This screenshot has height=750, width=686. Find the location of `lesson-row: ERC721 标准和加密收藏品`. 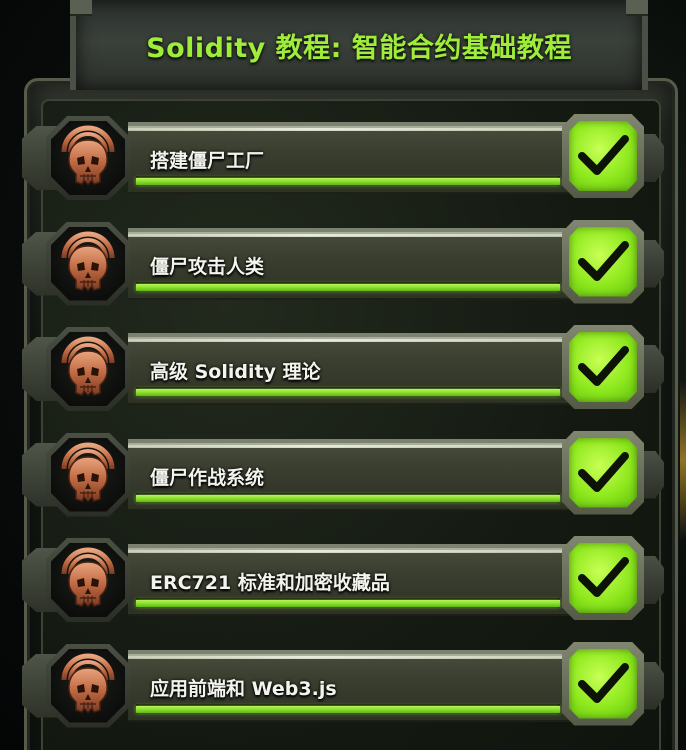

lesson-row: ERC721 标准和加密收藏品 is located at coordinates (343, 580).